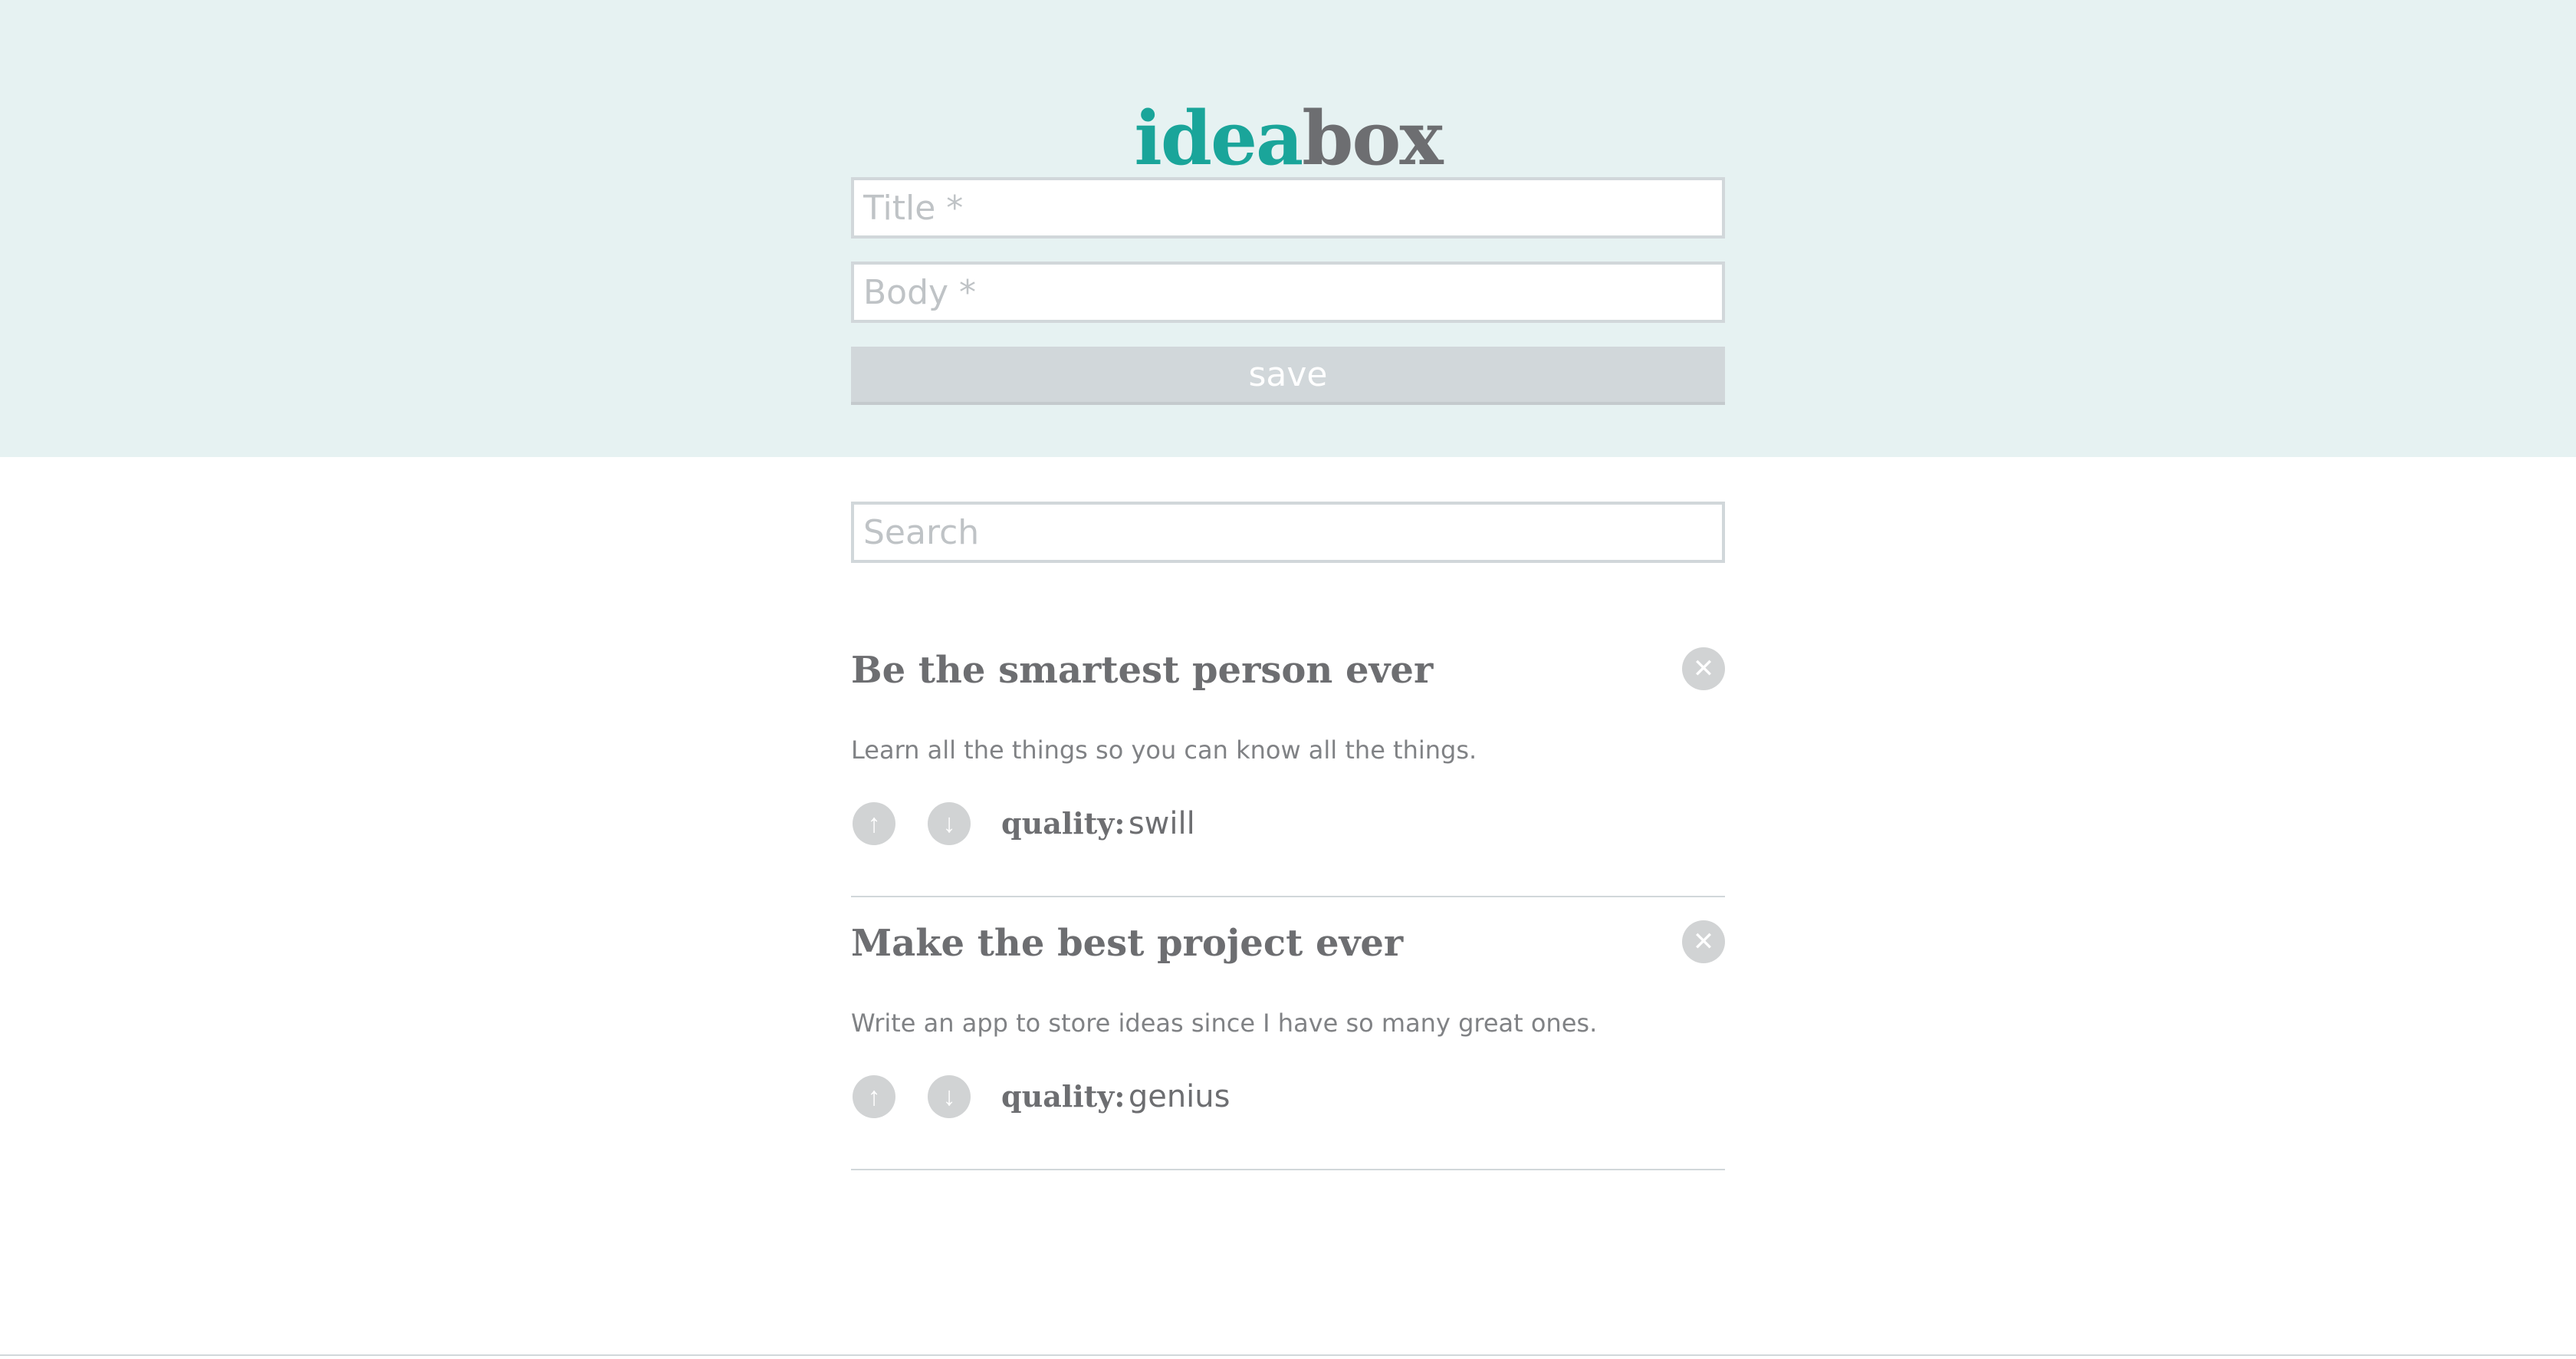 Image resolution: width=2576 pixels, height=1359 pixels. Describe the element at coordinates (1288, 532) in the screenshot. I see `search-input` at that location.